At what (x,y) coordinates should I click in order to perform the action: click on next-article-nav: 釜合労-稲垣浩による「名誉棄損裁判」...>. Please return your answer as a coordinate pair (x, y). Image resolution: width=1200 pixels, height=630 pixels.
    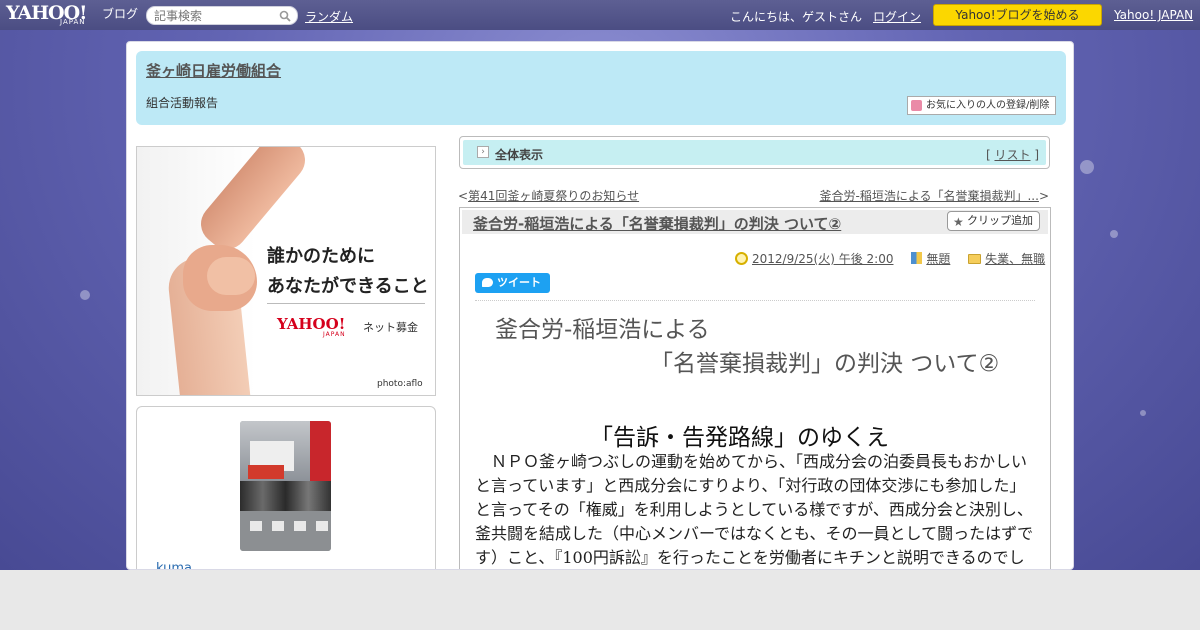
    Looking at the image, I should click on (934, 195).